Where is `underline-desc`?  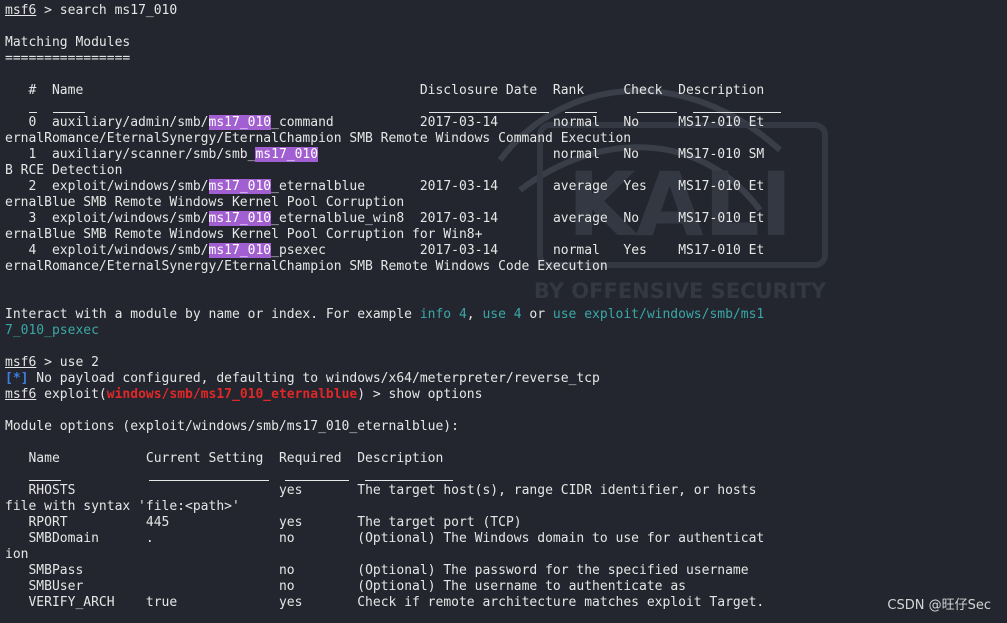
underline-desc is located at coordinates (409, 480).